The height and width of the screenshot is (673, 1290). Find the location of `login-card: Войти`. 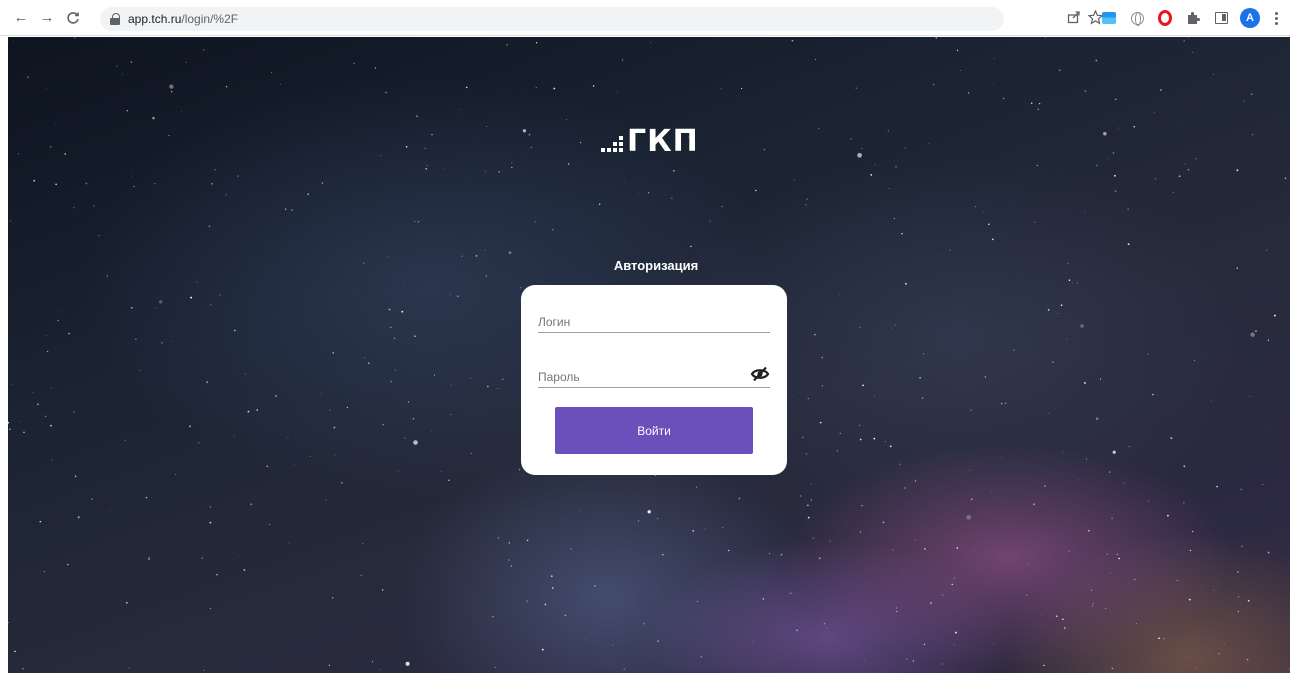

login-card: Войти is located at coordinates (654, 380).